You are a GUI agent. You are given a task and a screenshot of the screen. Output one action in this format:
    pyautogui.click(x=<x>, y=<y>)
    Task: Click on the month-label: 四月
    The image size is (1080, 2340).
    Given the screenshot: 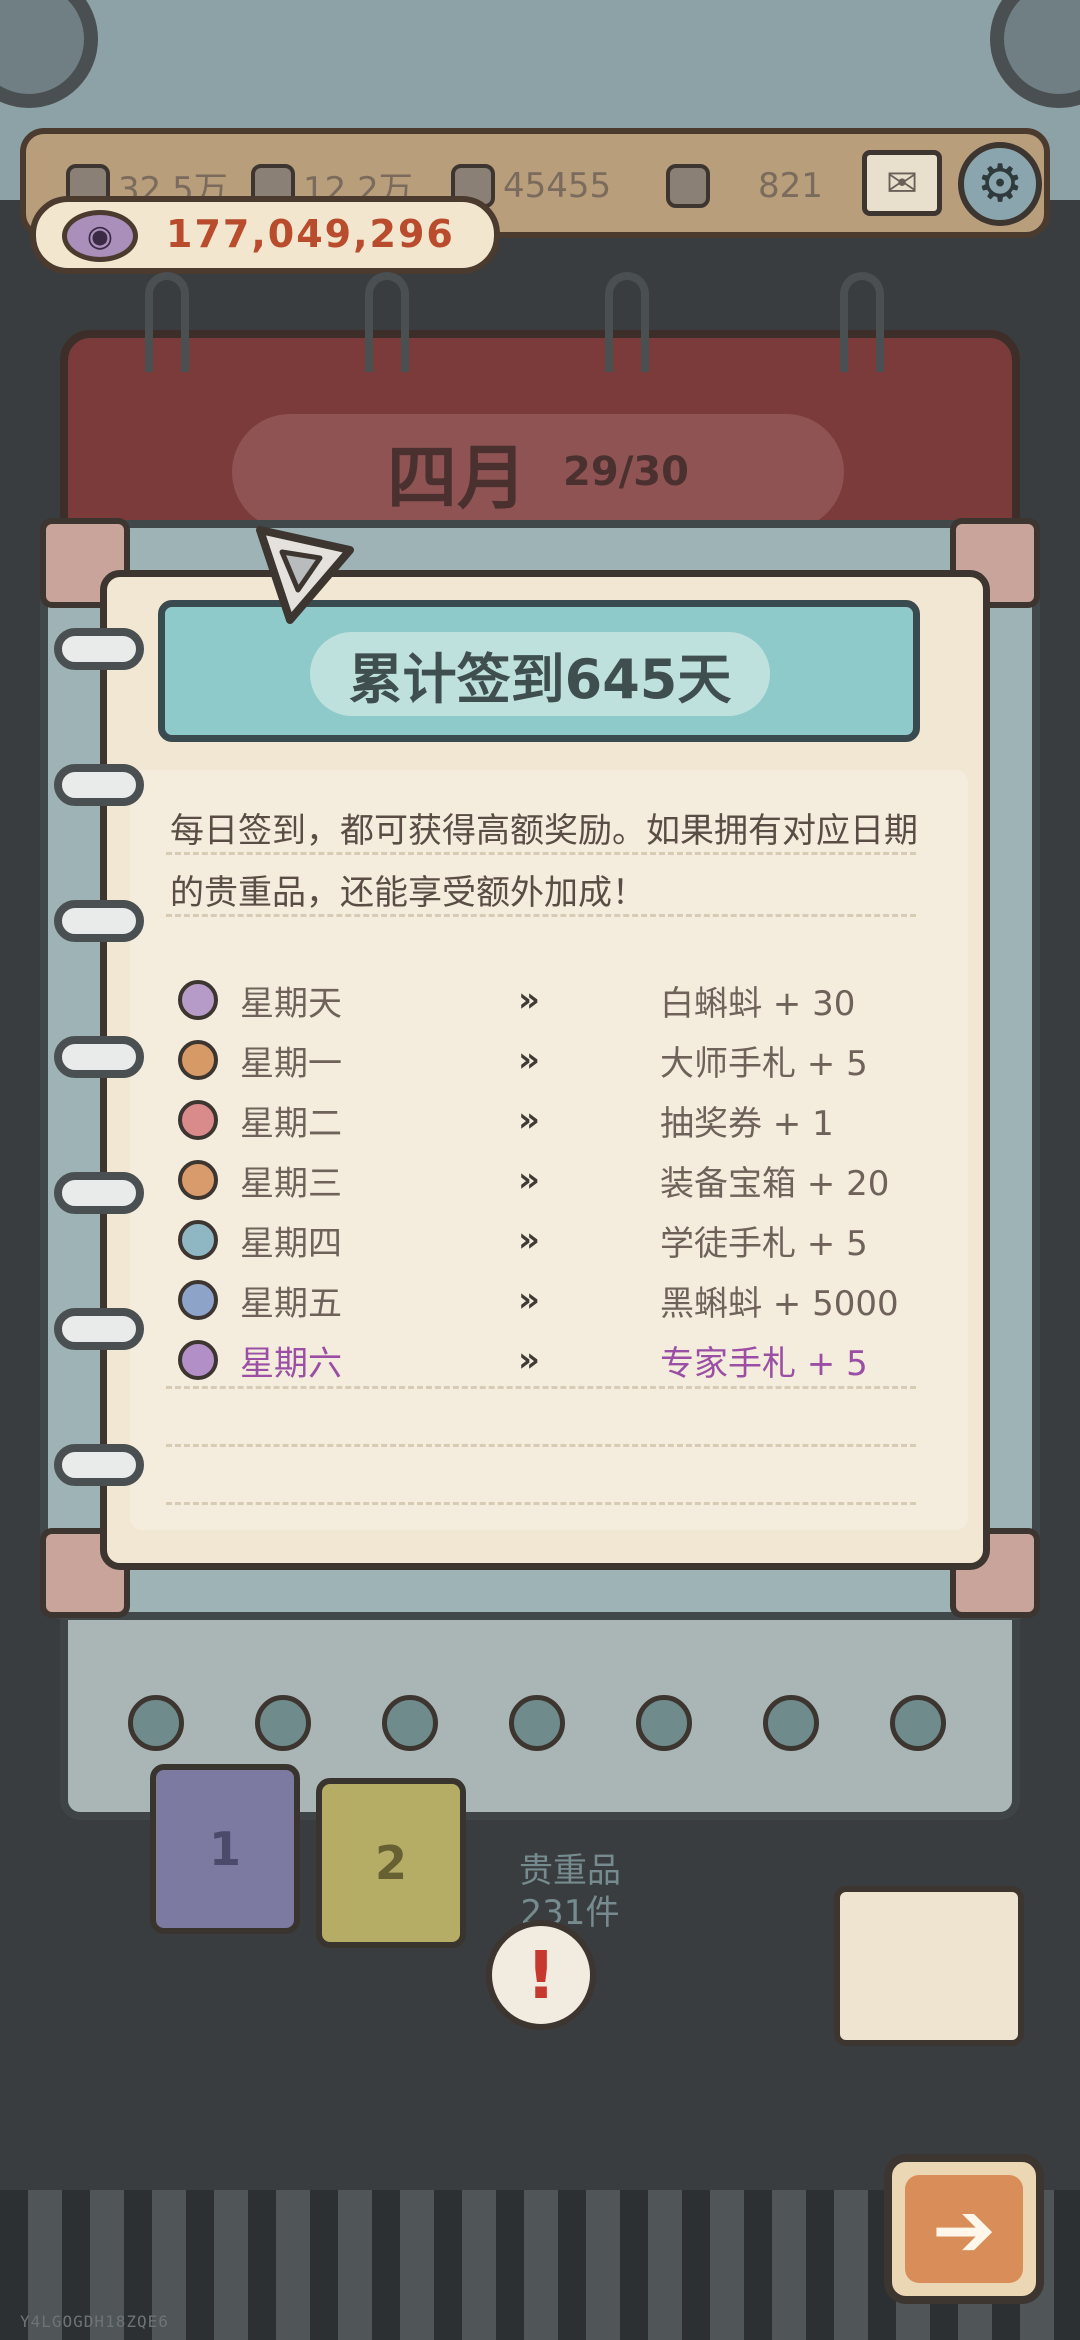 What is the action you would take?
    pyautogui.click(x=457, y=477)
    